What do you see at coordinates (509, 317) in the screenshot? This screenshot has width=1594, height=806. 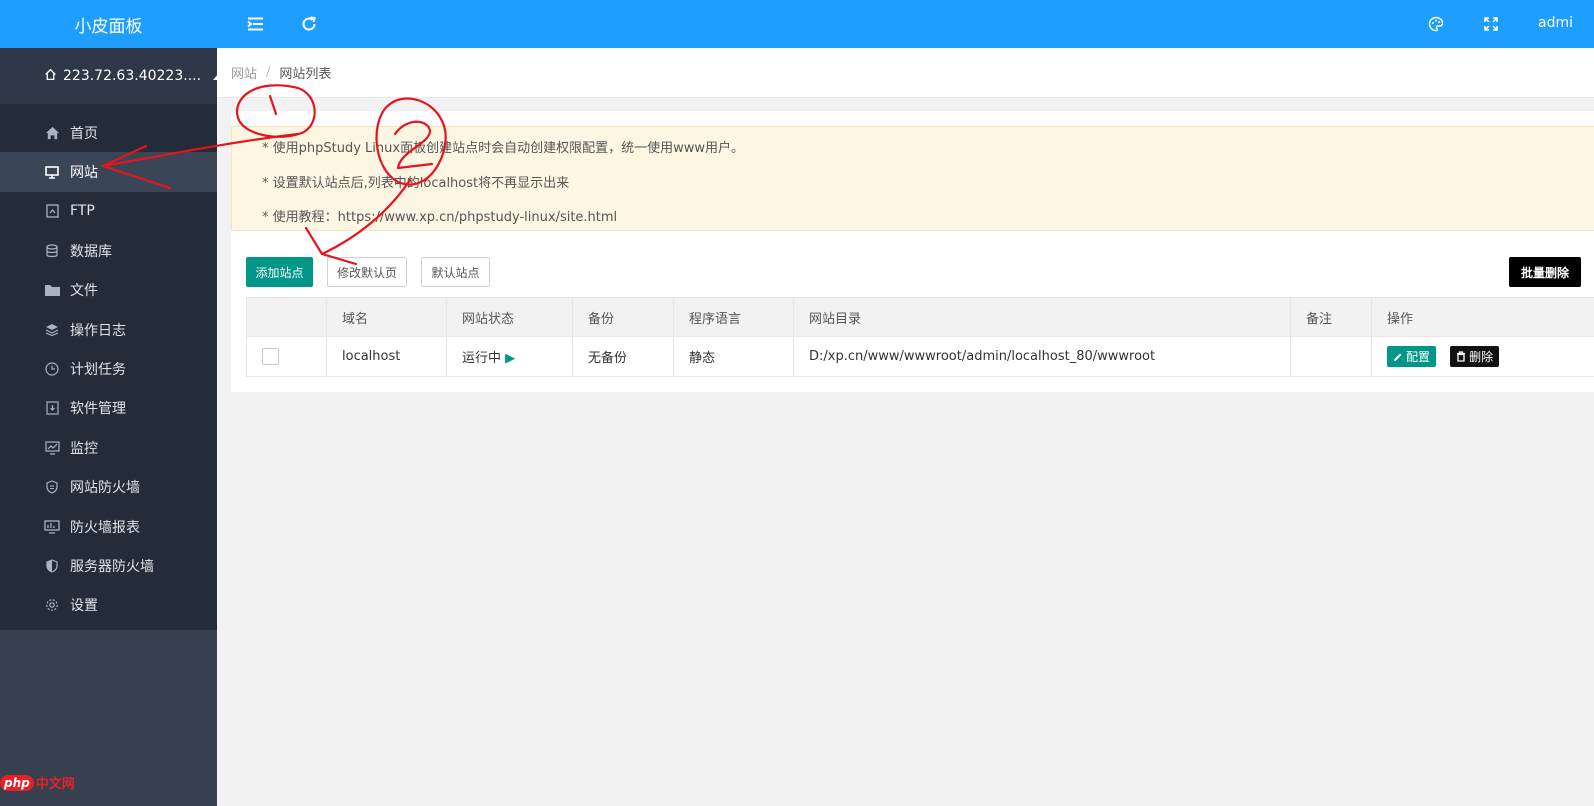 I see `table-header: 网站状态` at bounding box center [509, 317].